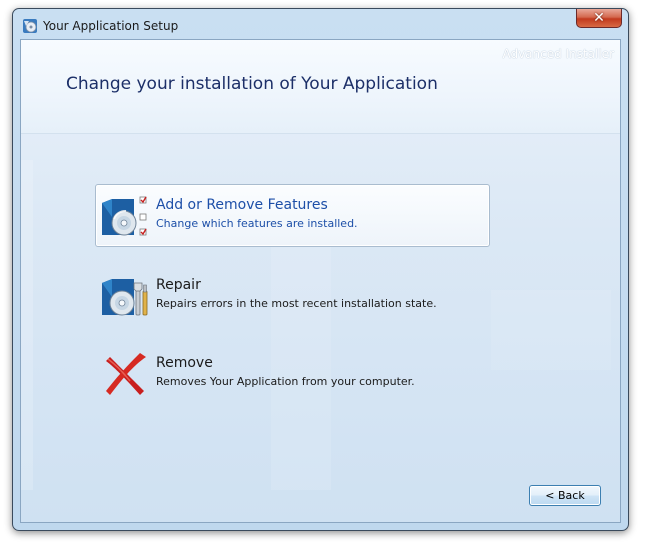 The height and width of the screenshot is (549, 647). What do you see at coordinates (111, 26) in the screenshot?
I see `window-title: Your Application Setup` at bounding box center [111, 26].